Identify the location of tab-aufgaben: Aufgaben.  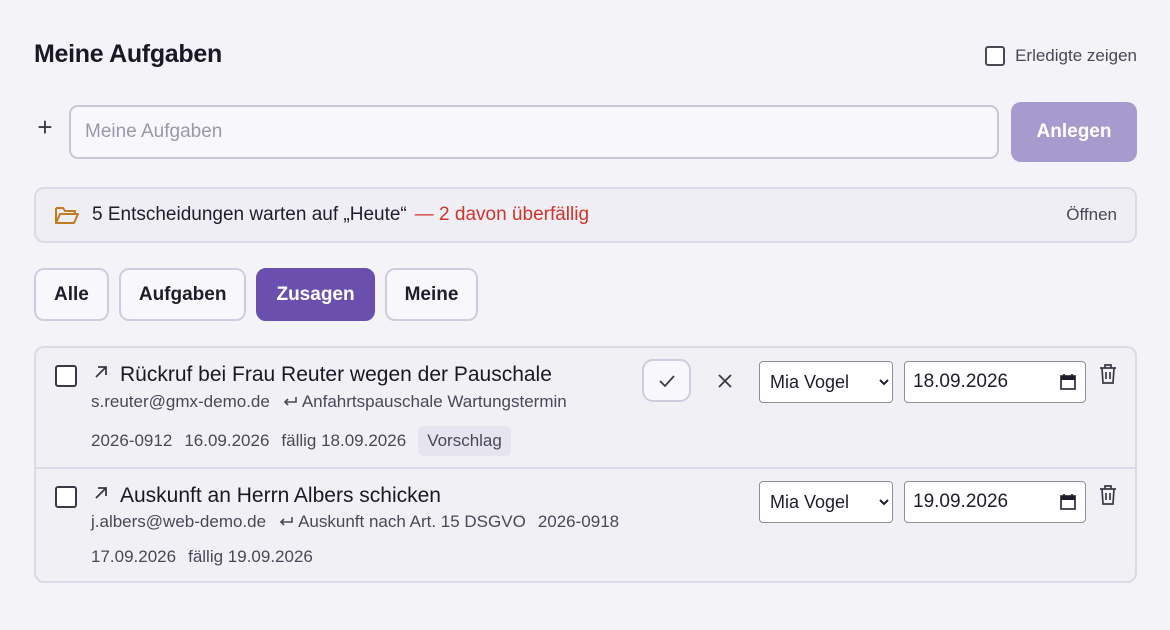
(182, 294).